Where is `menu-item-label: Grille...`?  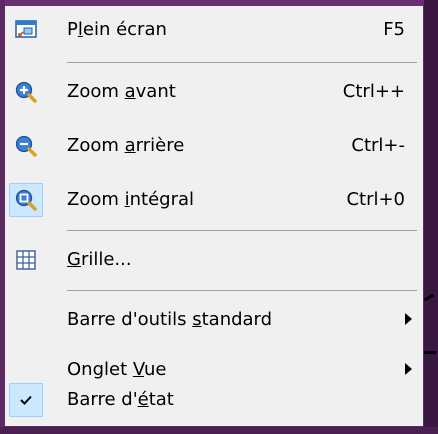 menu-item-label: Grille... is located at coordinates (99, 259).